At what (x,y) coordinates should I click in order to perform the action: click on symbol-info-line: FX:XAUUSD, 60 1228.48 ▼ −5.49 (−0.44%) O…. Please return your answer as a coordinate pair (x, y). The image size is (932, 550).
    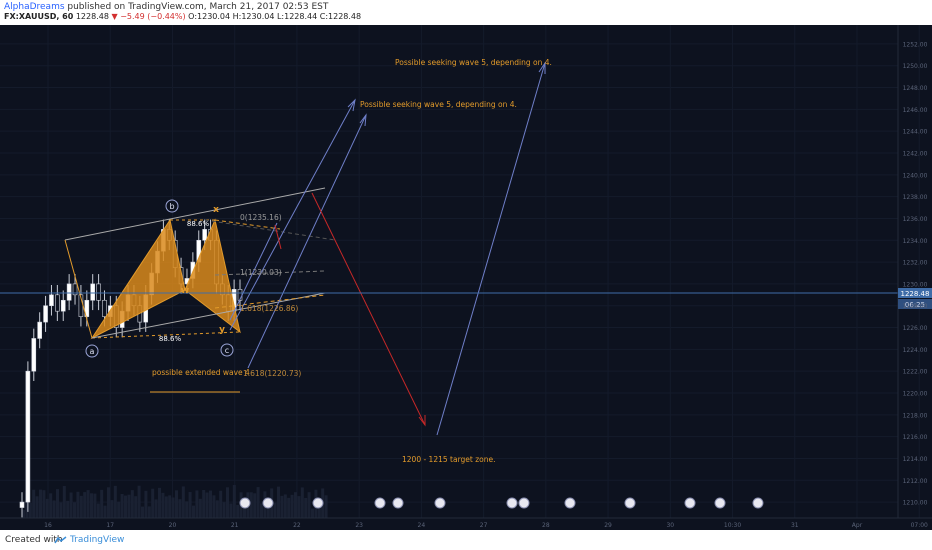
    Looking at the image, I should click on (182, 16).